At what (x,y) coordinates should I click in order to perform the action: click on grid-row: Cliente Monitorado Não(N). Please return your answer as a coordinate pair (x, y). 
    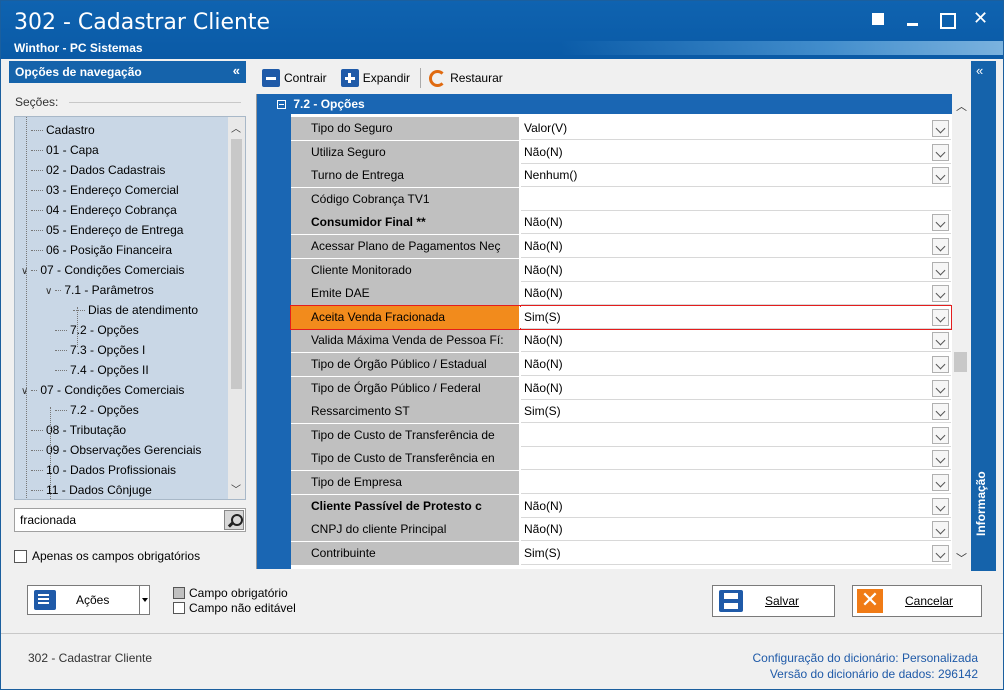
    Looking at the image, I should click on (621, 270).